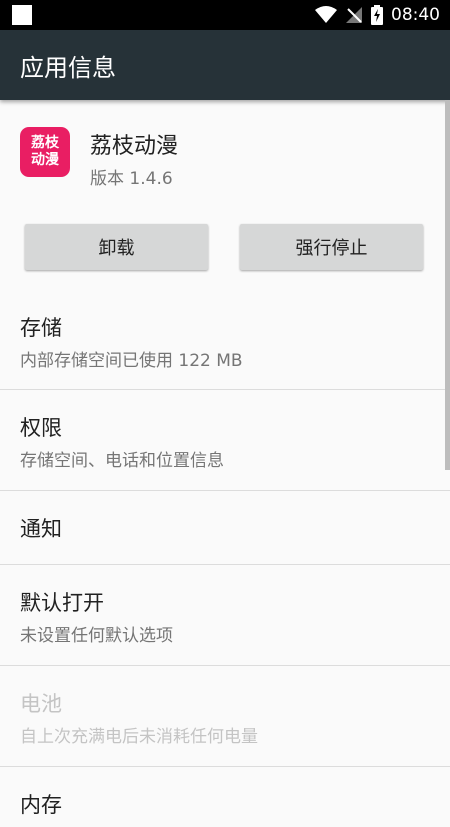 The height and width of the screenshot is (827, 450). I want to click on list-item-title: 通知, so click(41, 529).